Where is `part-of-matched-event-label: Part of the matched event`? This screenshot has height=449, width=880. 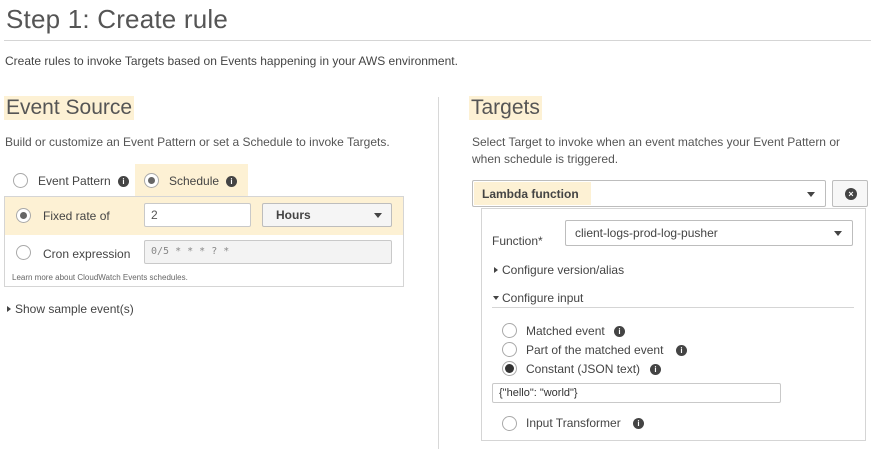 part-of-matched-event-label: Part of the matched event is located at coordinates (595, 350).